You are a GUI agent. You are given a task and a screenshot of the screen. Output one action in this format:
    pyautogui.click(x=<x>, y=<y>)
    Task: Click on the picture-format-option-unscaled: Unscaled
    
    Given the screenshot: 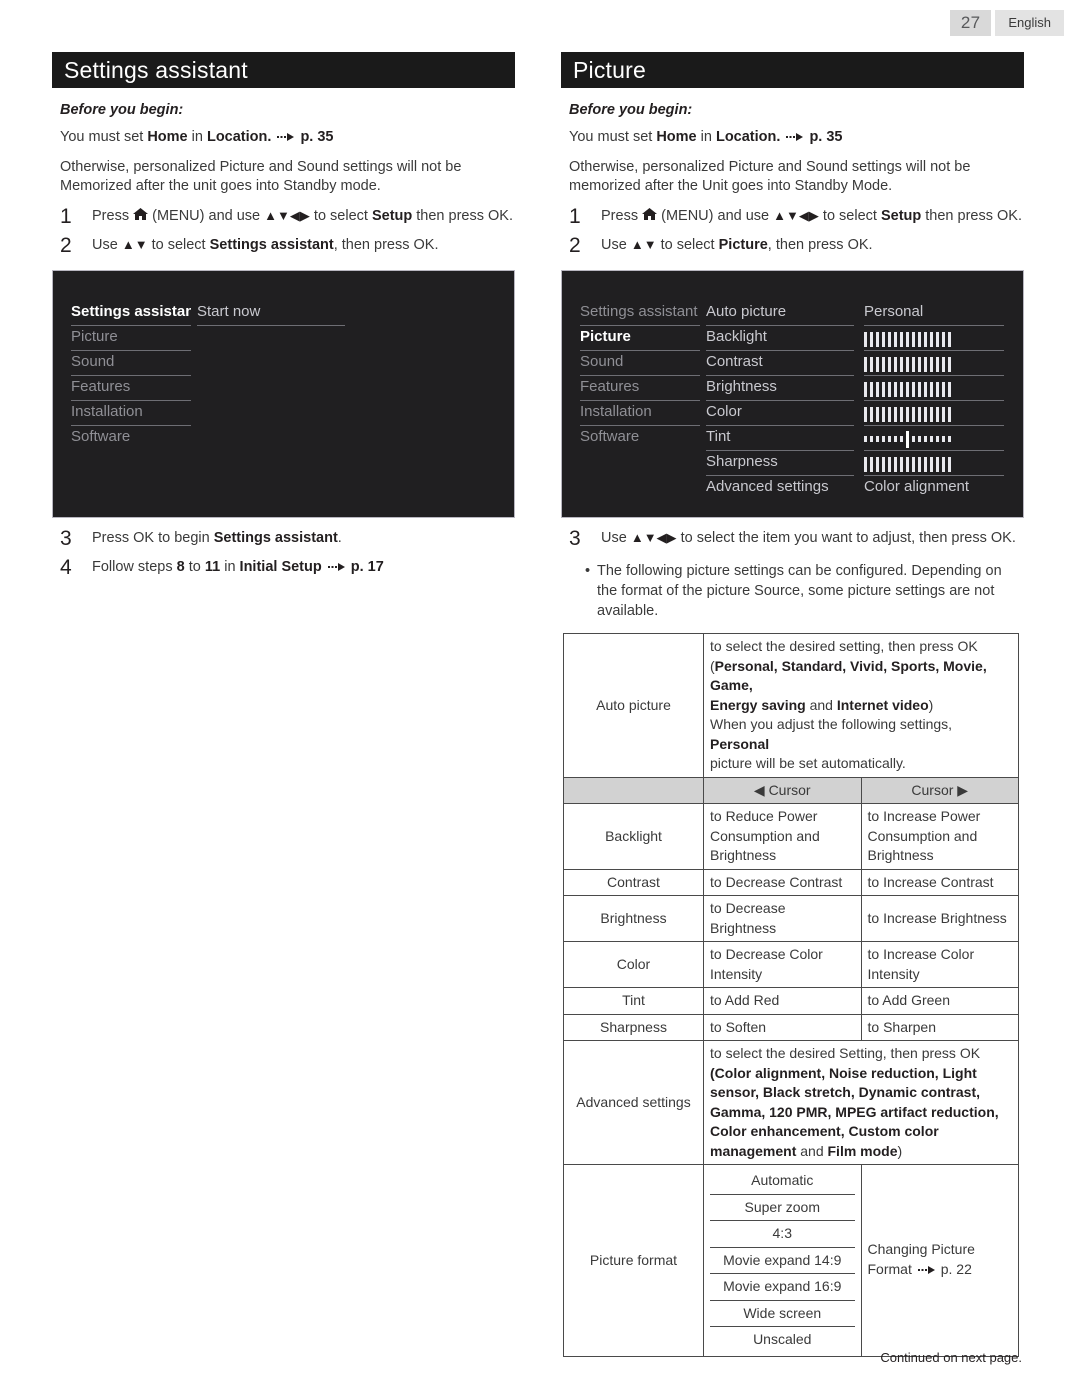 What is the action you would take?
    pyautogui.click(x=782, y=1340)
    